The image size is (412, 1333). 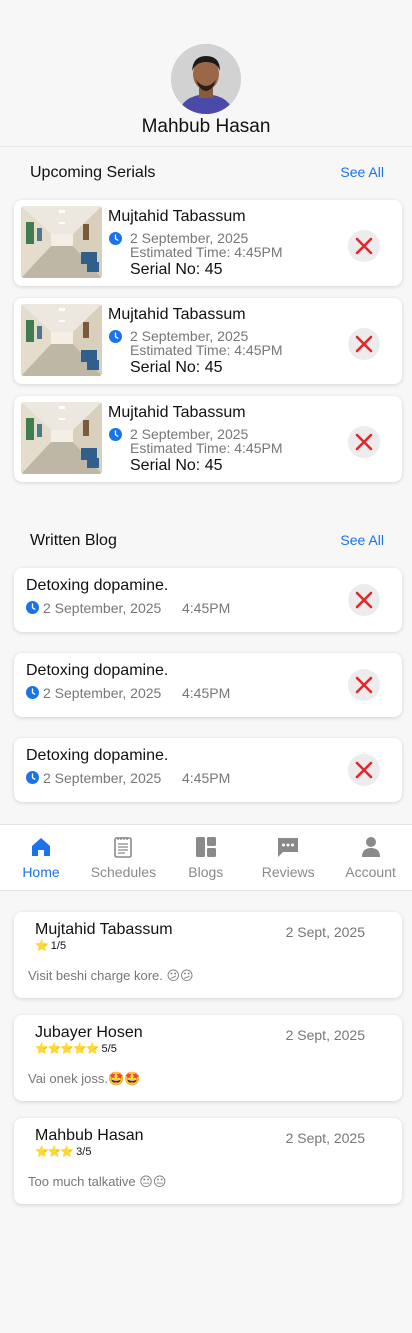 What do you see at coordinates (84, 1152) in the screenshot?
I see `rating-value: 3/5` at bounding box center [84, 1152].